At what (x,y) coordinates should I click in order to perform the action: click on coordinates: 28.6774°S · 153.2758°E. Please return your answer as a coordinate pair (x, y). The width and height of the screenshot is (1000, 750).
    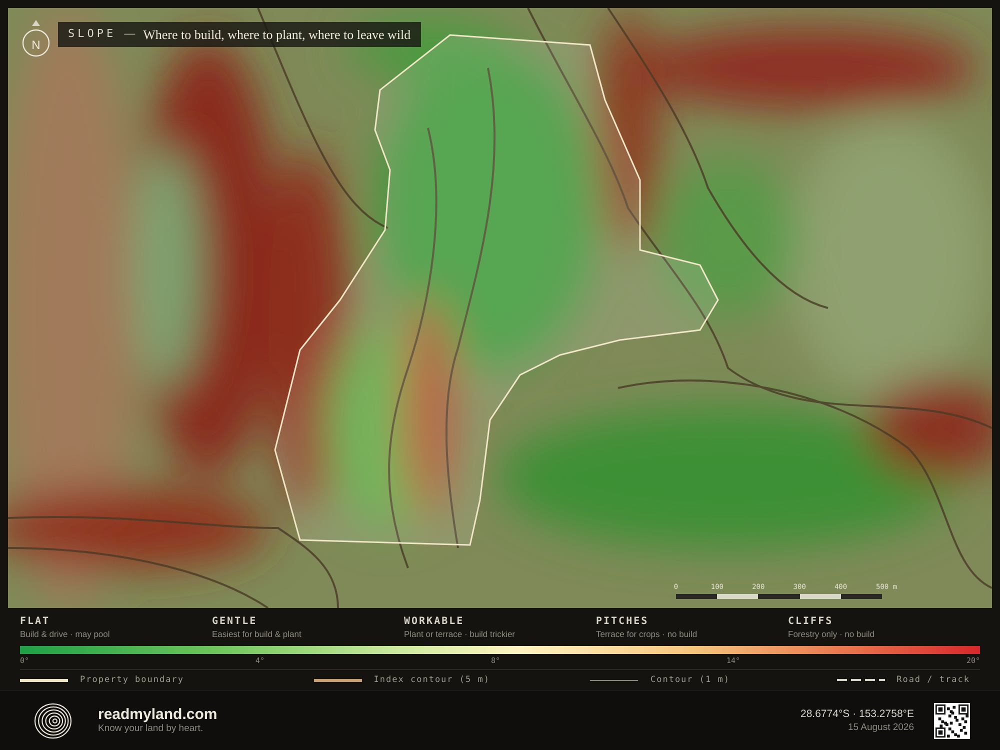
    Looking at the image, I should click on (857, 714).